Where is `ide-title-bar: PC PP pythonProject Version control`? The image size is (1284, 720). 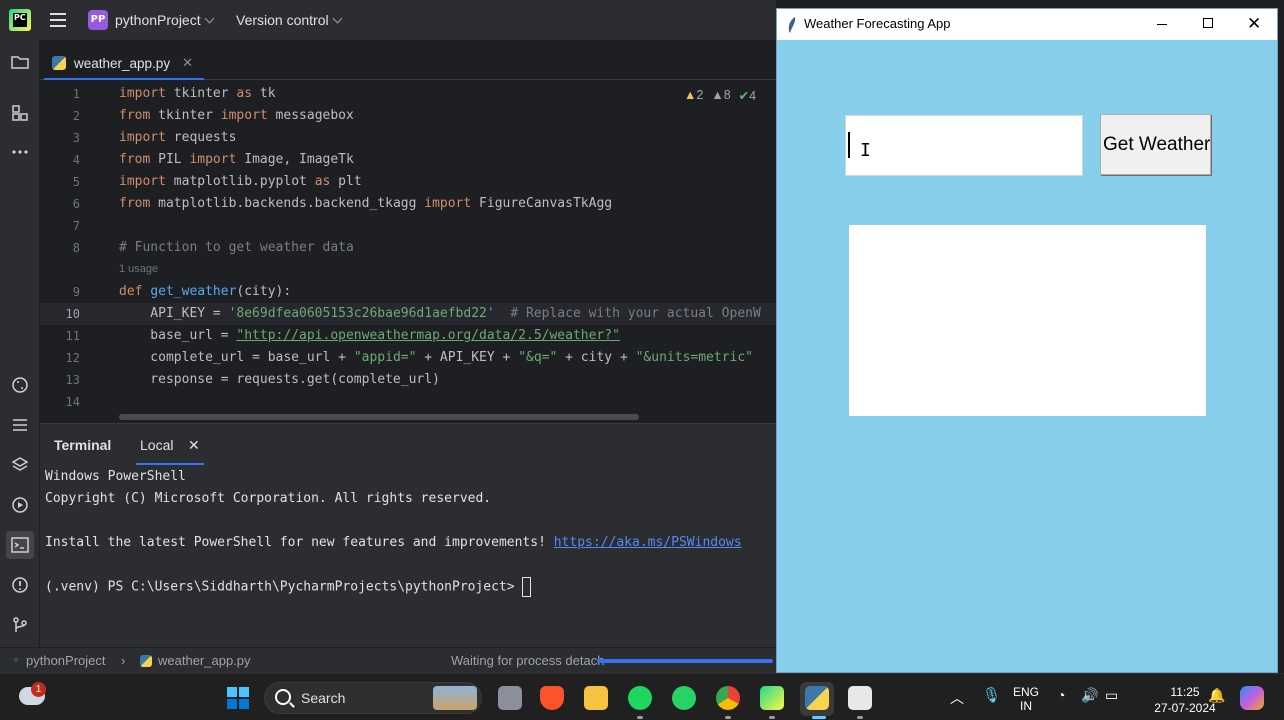 ide-title-bar: PC PP pythonProject Version control is located at coordinates (388, 20).